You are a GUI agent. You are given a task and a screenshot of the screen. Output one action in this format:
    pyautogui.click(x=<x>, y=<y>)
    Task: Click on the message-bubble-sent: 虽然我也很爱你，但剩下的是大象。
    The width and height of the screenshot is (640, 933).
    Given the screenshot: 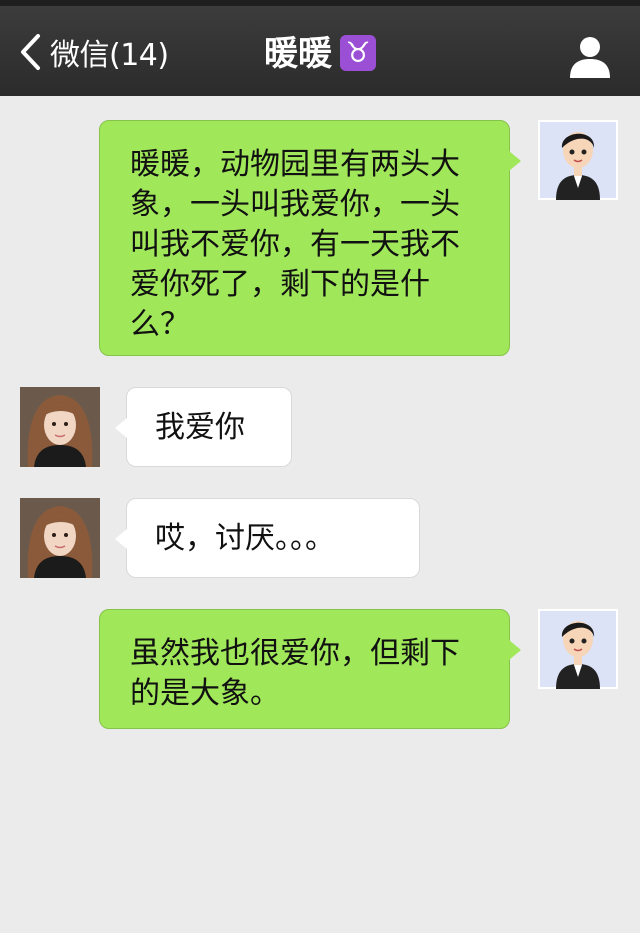 What is the action you would take?
    pyautogui.click(x=310, y=669)
    